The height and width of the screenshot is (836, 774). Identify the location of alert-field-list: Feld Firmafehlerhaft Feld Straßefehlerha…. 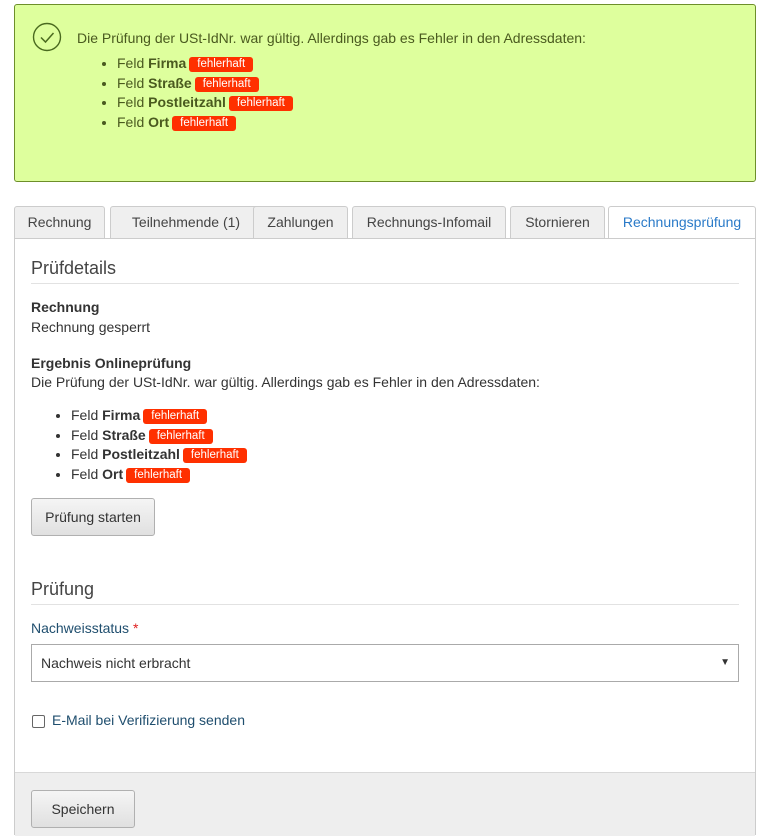
(196, 93).